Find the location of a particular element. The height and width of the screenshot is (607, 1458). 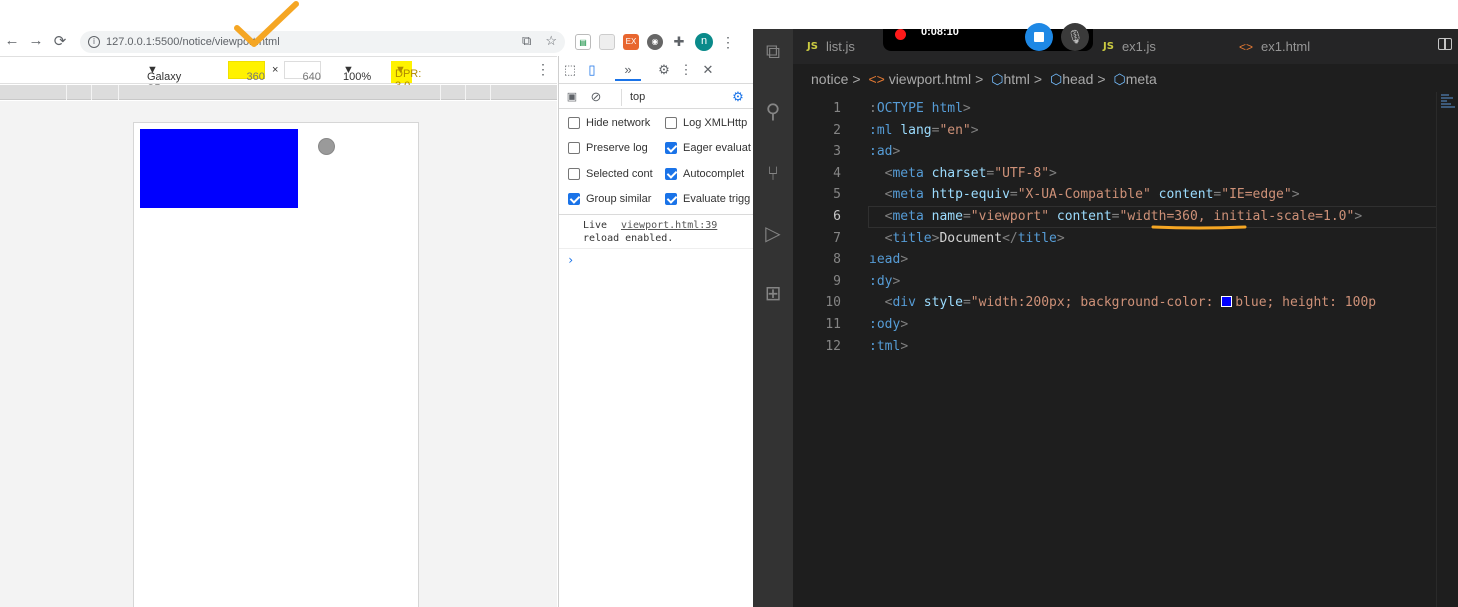

ex-extension-icon: EX is located at coordinates (631, 42).